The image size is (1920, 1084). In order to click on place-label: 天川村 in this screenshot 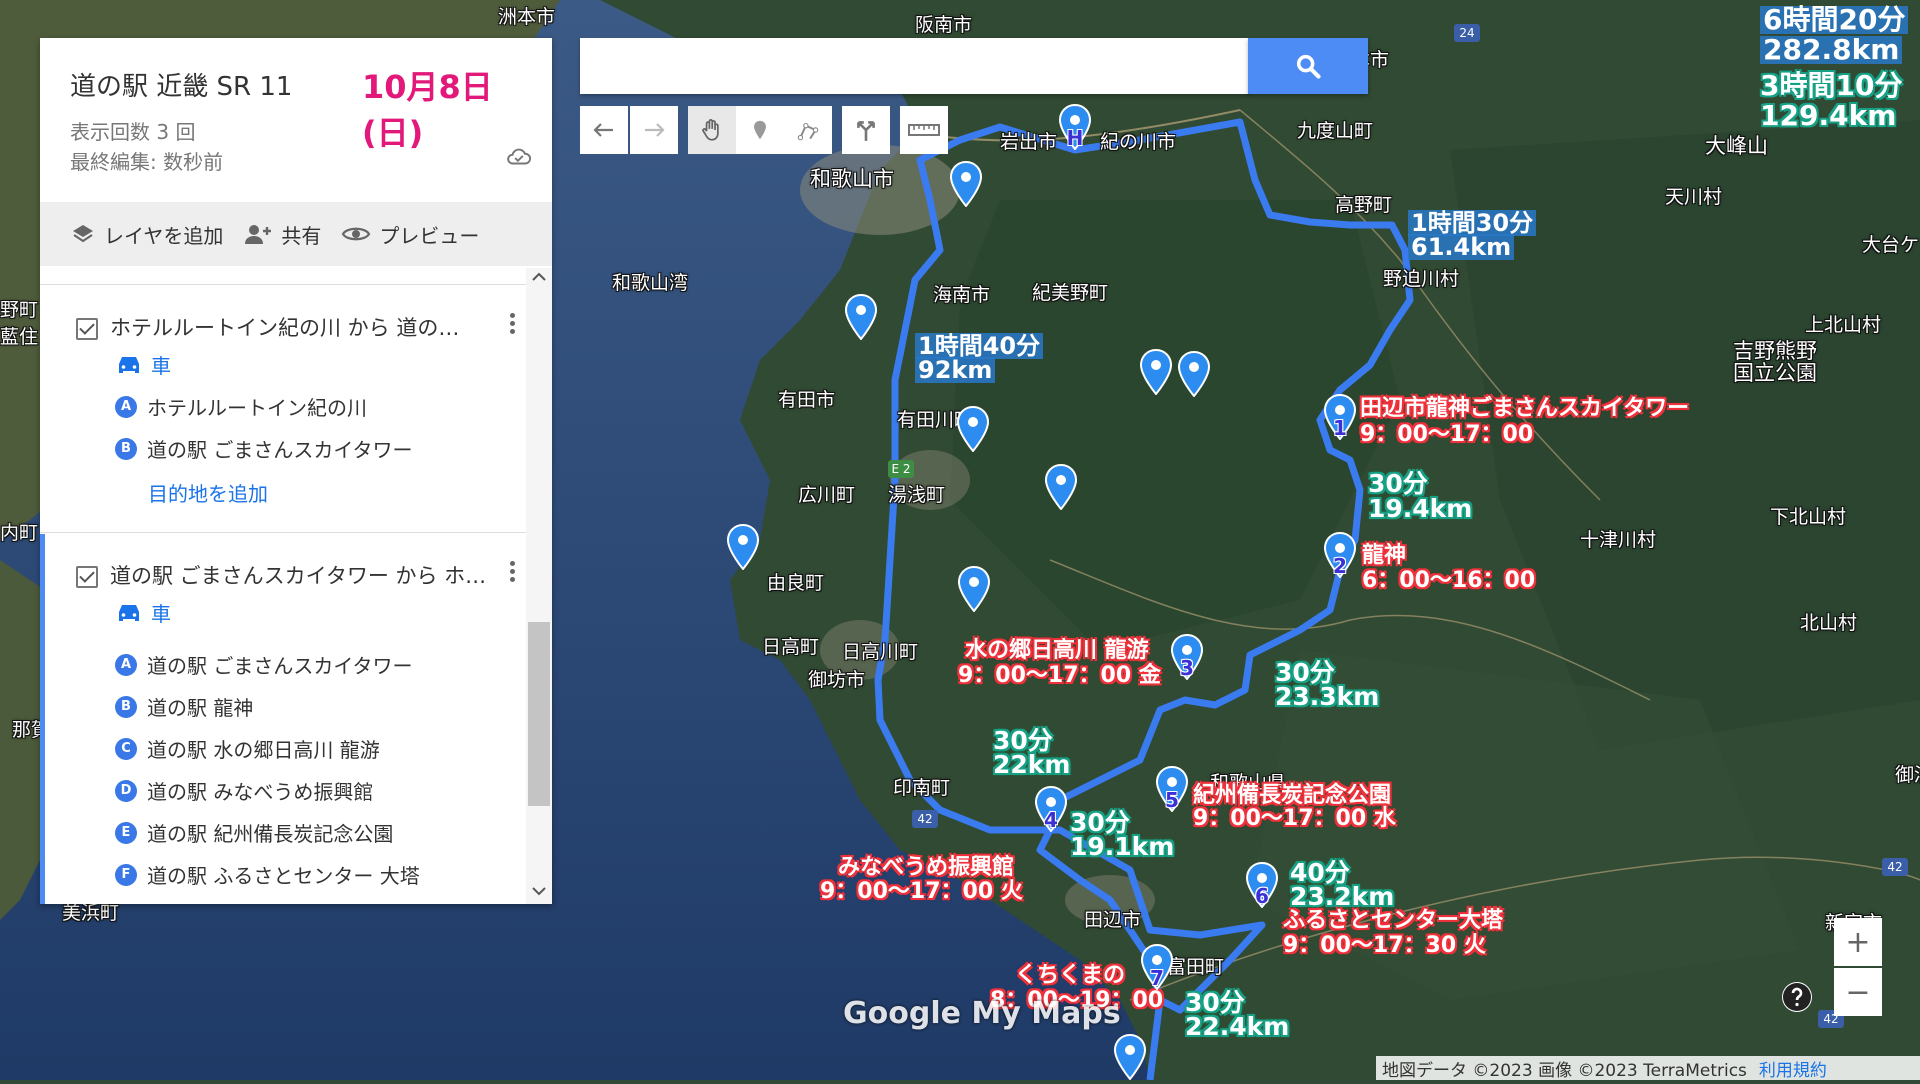, I will do `click(1694, 197)`.